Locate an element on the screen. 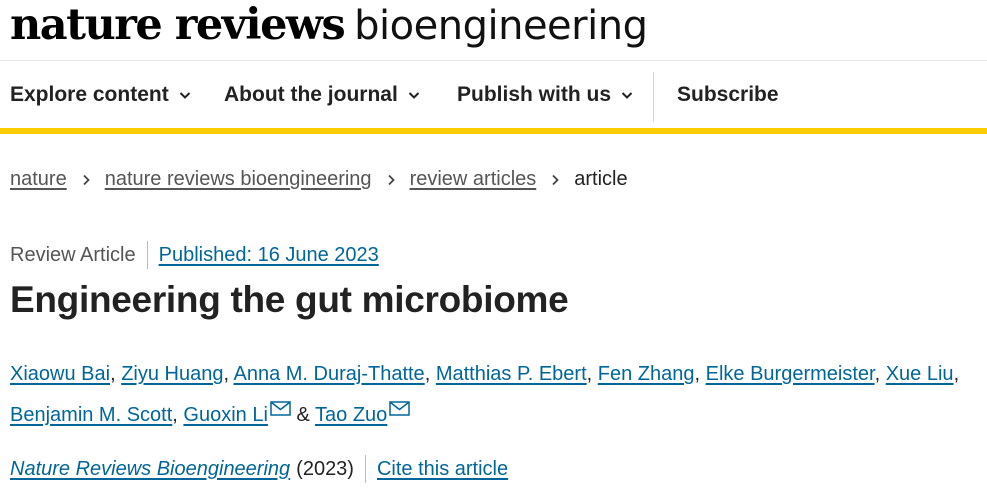 The image size is (987, 492). citation-divider is located at coordinates (365, 469).